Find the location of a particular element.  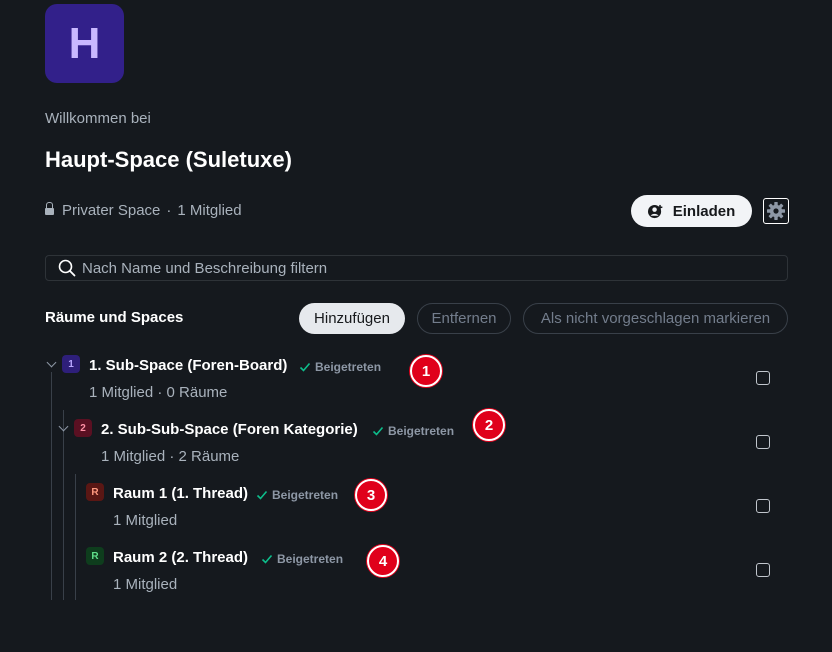

add-button: Hinzufügen is located at coordinates (352, 318).